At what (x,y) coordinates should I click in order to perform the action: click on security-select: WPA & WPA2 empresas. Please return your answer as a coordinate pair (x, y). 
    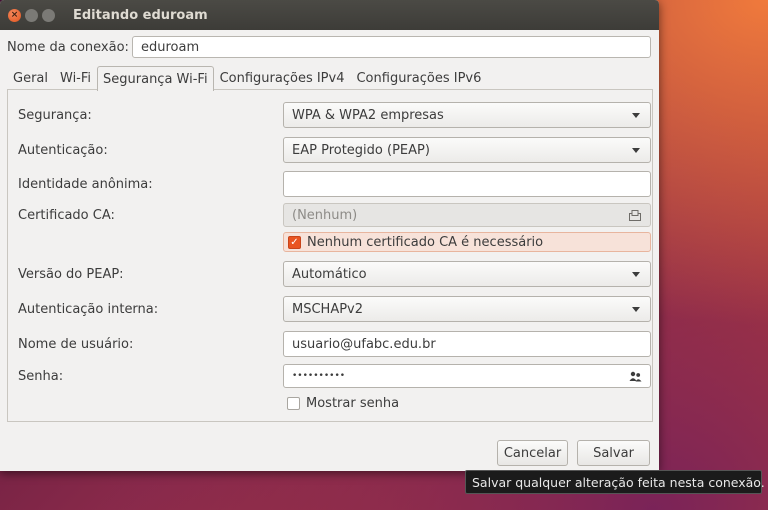
    Looking at the image, I should click on (467, 115).